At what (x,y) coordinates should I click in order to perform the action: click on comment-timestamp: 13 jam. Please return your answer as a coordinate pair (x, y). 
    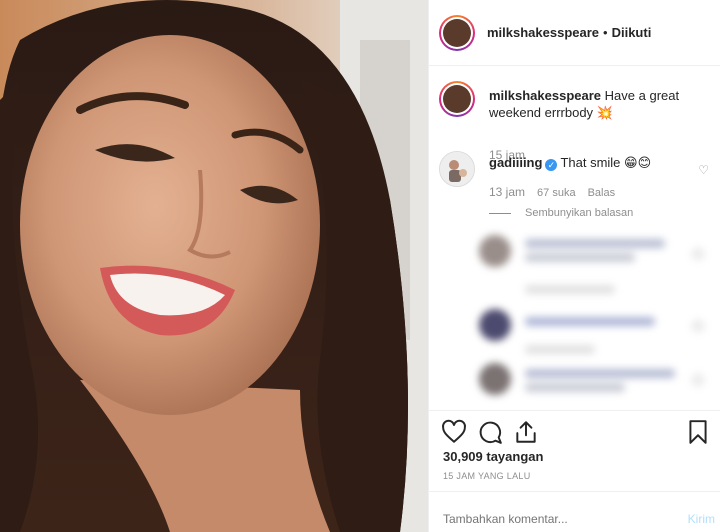
    Looking at the image, I should click on (507, 192).